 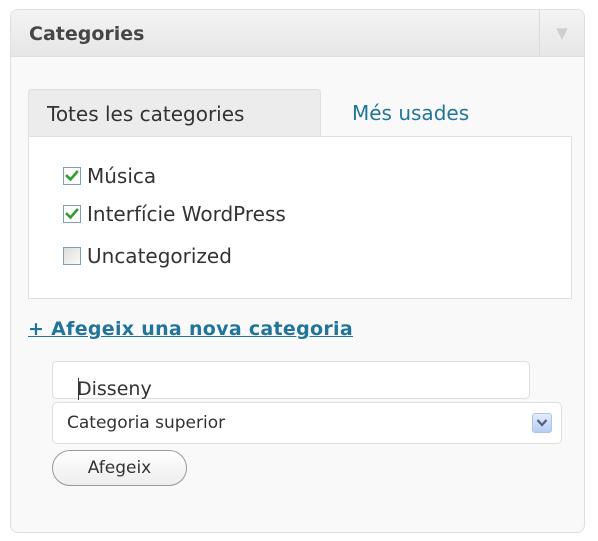 What do you see at coordinates (122, 176) in the screenshot?
I see `category-label: Música` at bounding box center [122, 176].